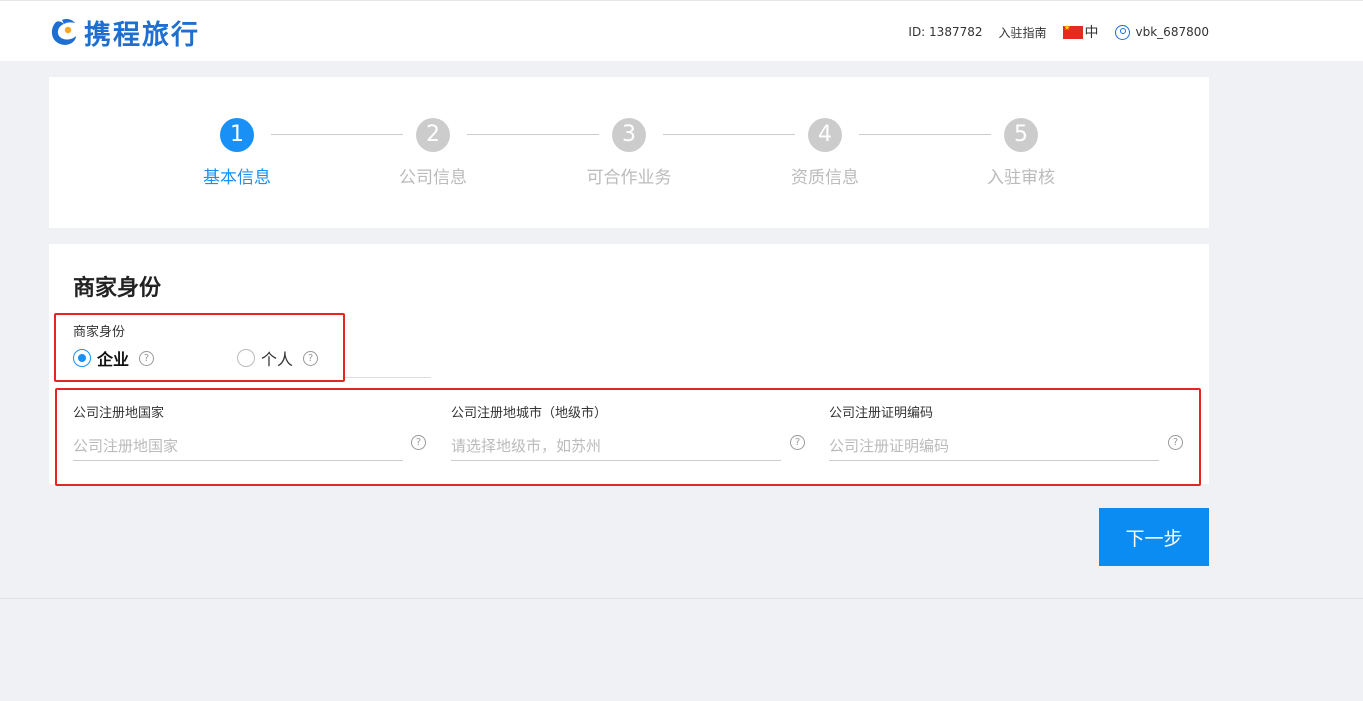 This screenshot has width=1363, height=701. What do you see at coordinates (825, 135) in the screenshot?
I see `step-number: 4` at bounding box center [825, 135].